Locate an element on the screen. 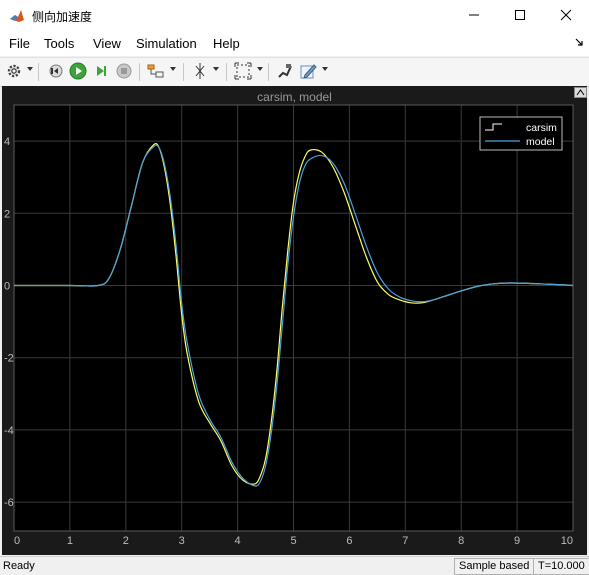 The image size is (589, 575). expand-icon is located at coordinates (580, 92).